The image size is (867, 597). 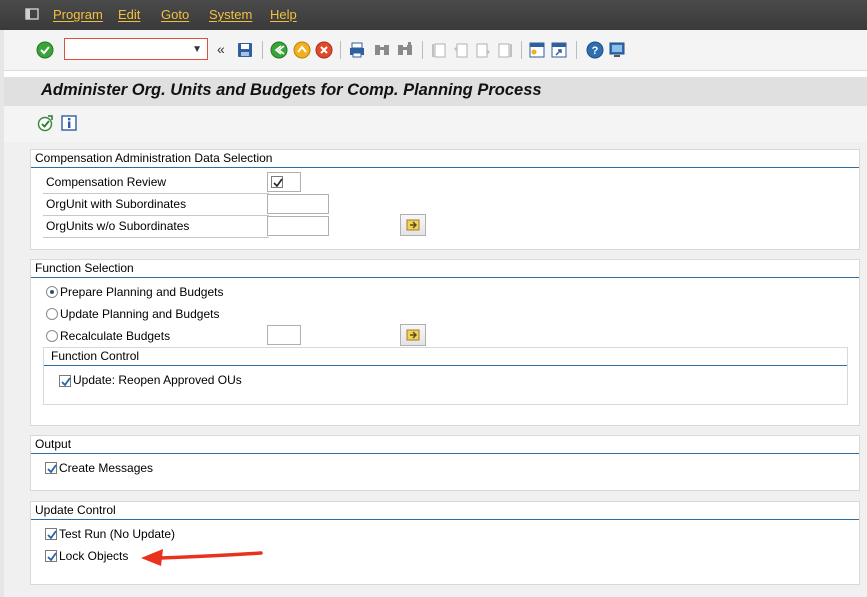 I want to click on print-icon, so click(x=357, y=50).